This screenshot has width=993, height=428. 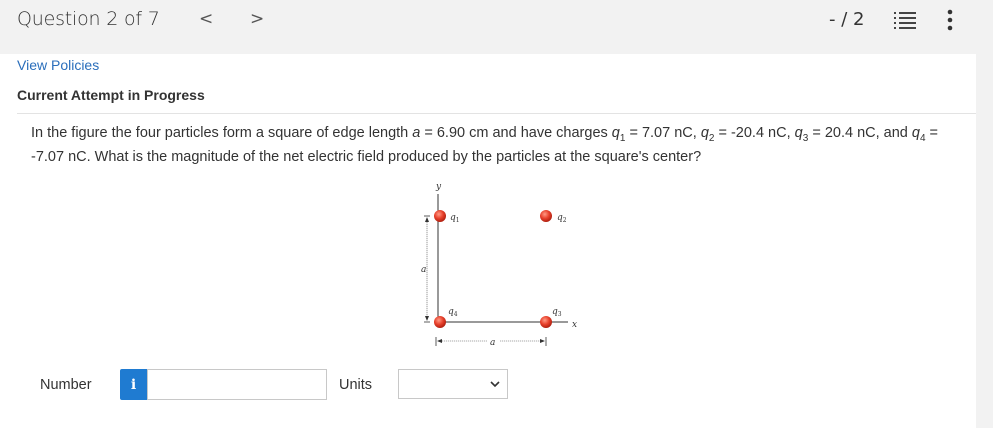 What do you see at coordinates (257, 19) in the screenshot?
I see `next-question-button: >` at bounding box center [257, 19].